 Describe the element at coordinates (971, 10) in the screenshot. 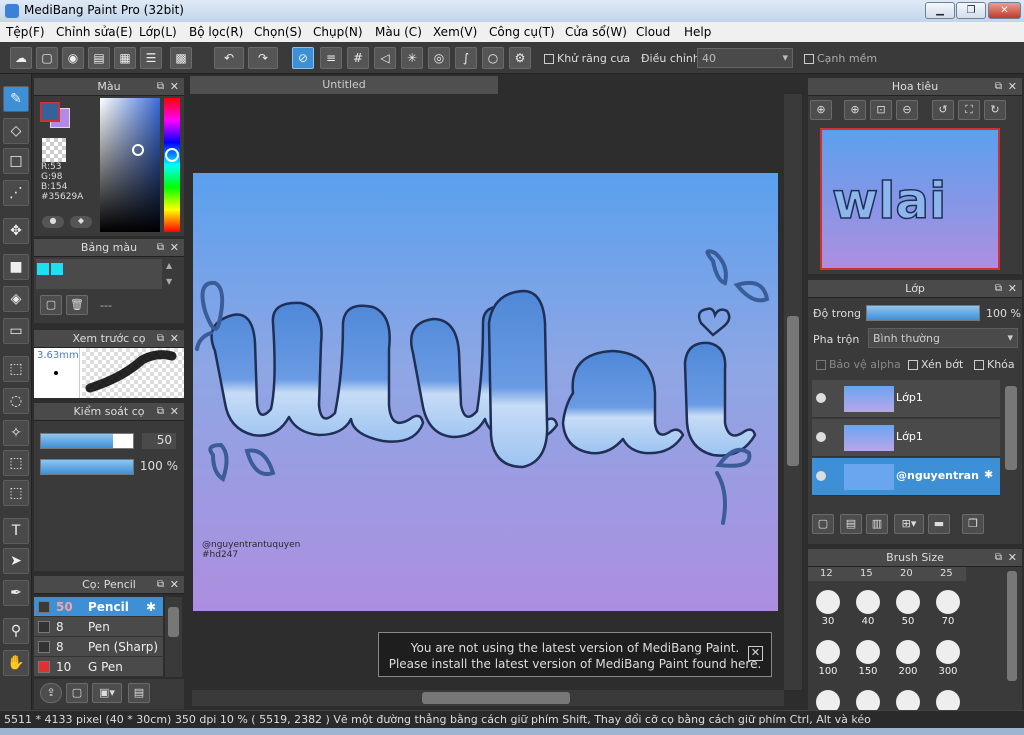

I see `maximize-button: ❐` at that location.